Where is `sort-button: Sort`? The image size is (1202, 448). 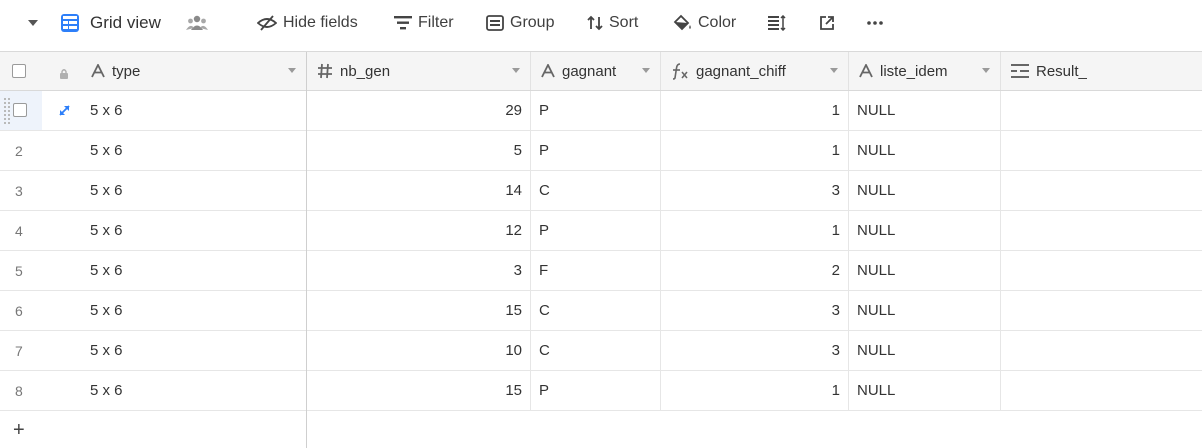
sort-button: Sort is located at coordinates (612, 23).